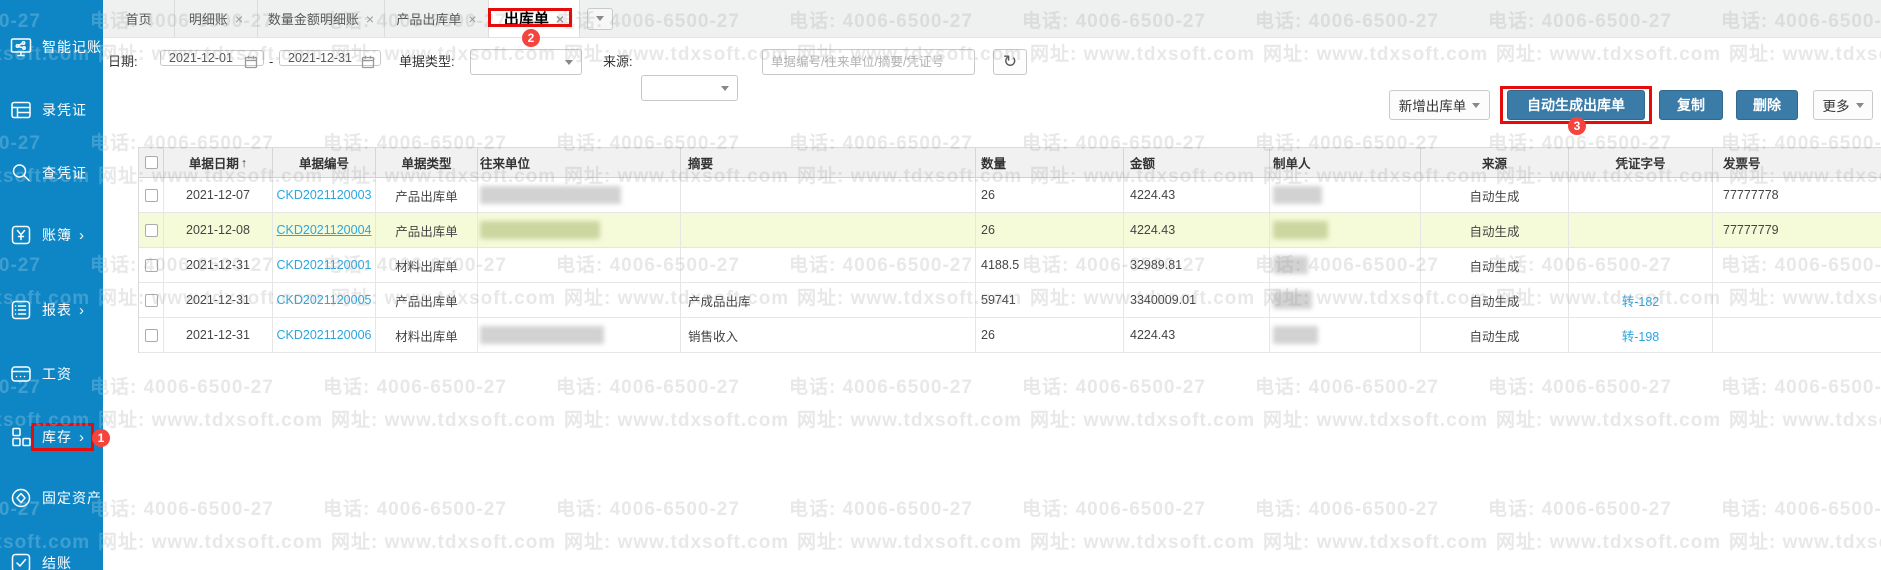 This screenshot has width=1881, height=570. I want to click on doc-no-link: CKD2021120004, so click(324, 230).